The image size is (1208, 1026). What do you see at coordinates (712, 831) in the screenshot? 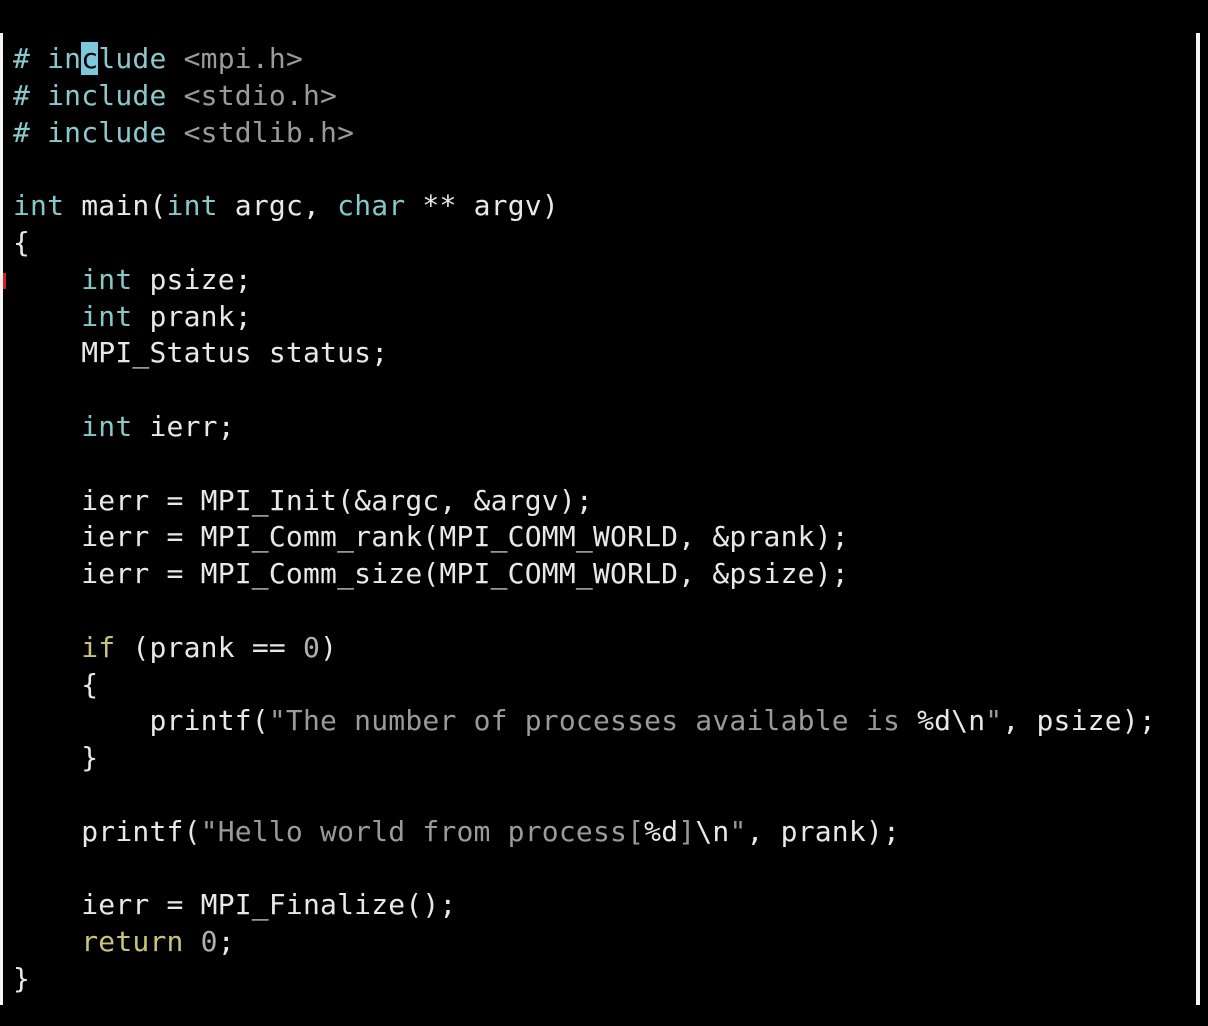
I see `code-token: \n` at bounding box center [712, 831].